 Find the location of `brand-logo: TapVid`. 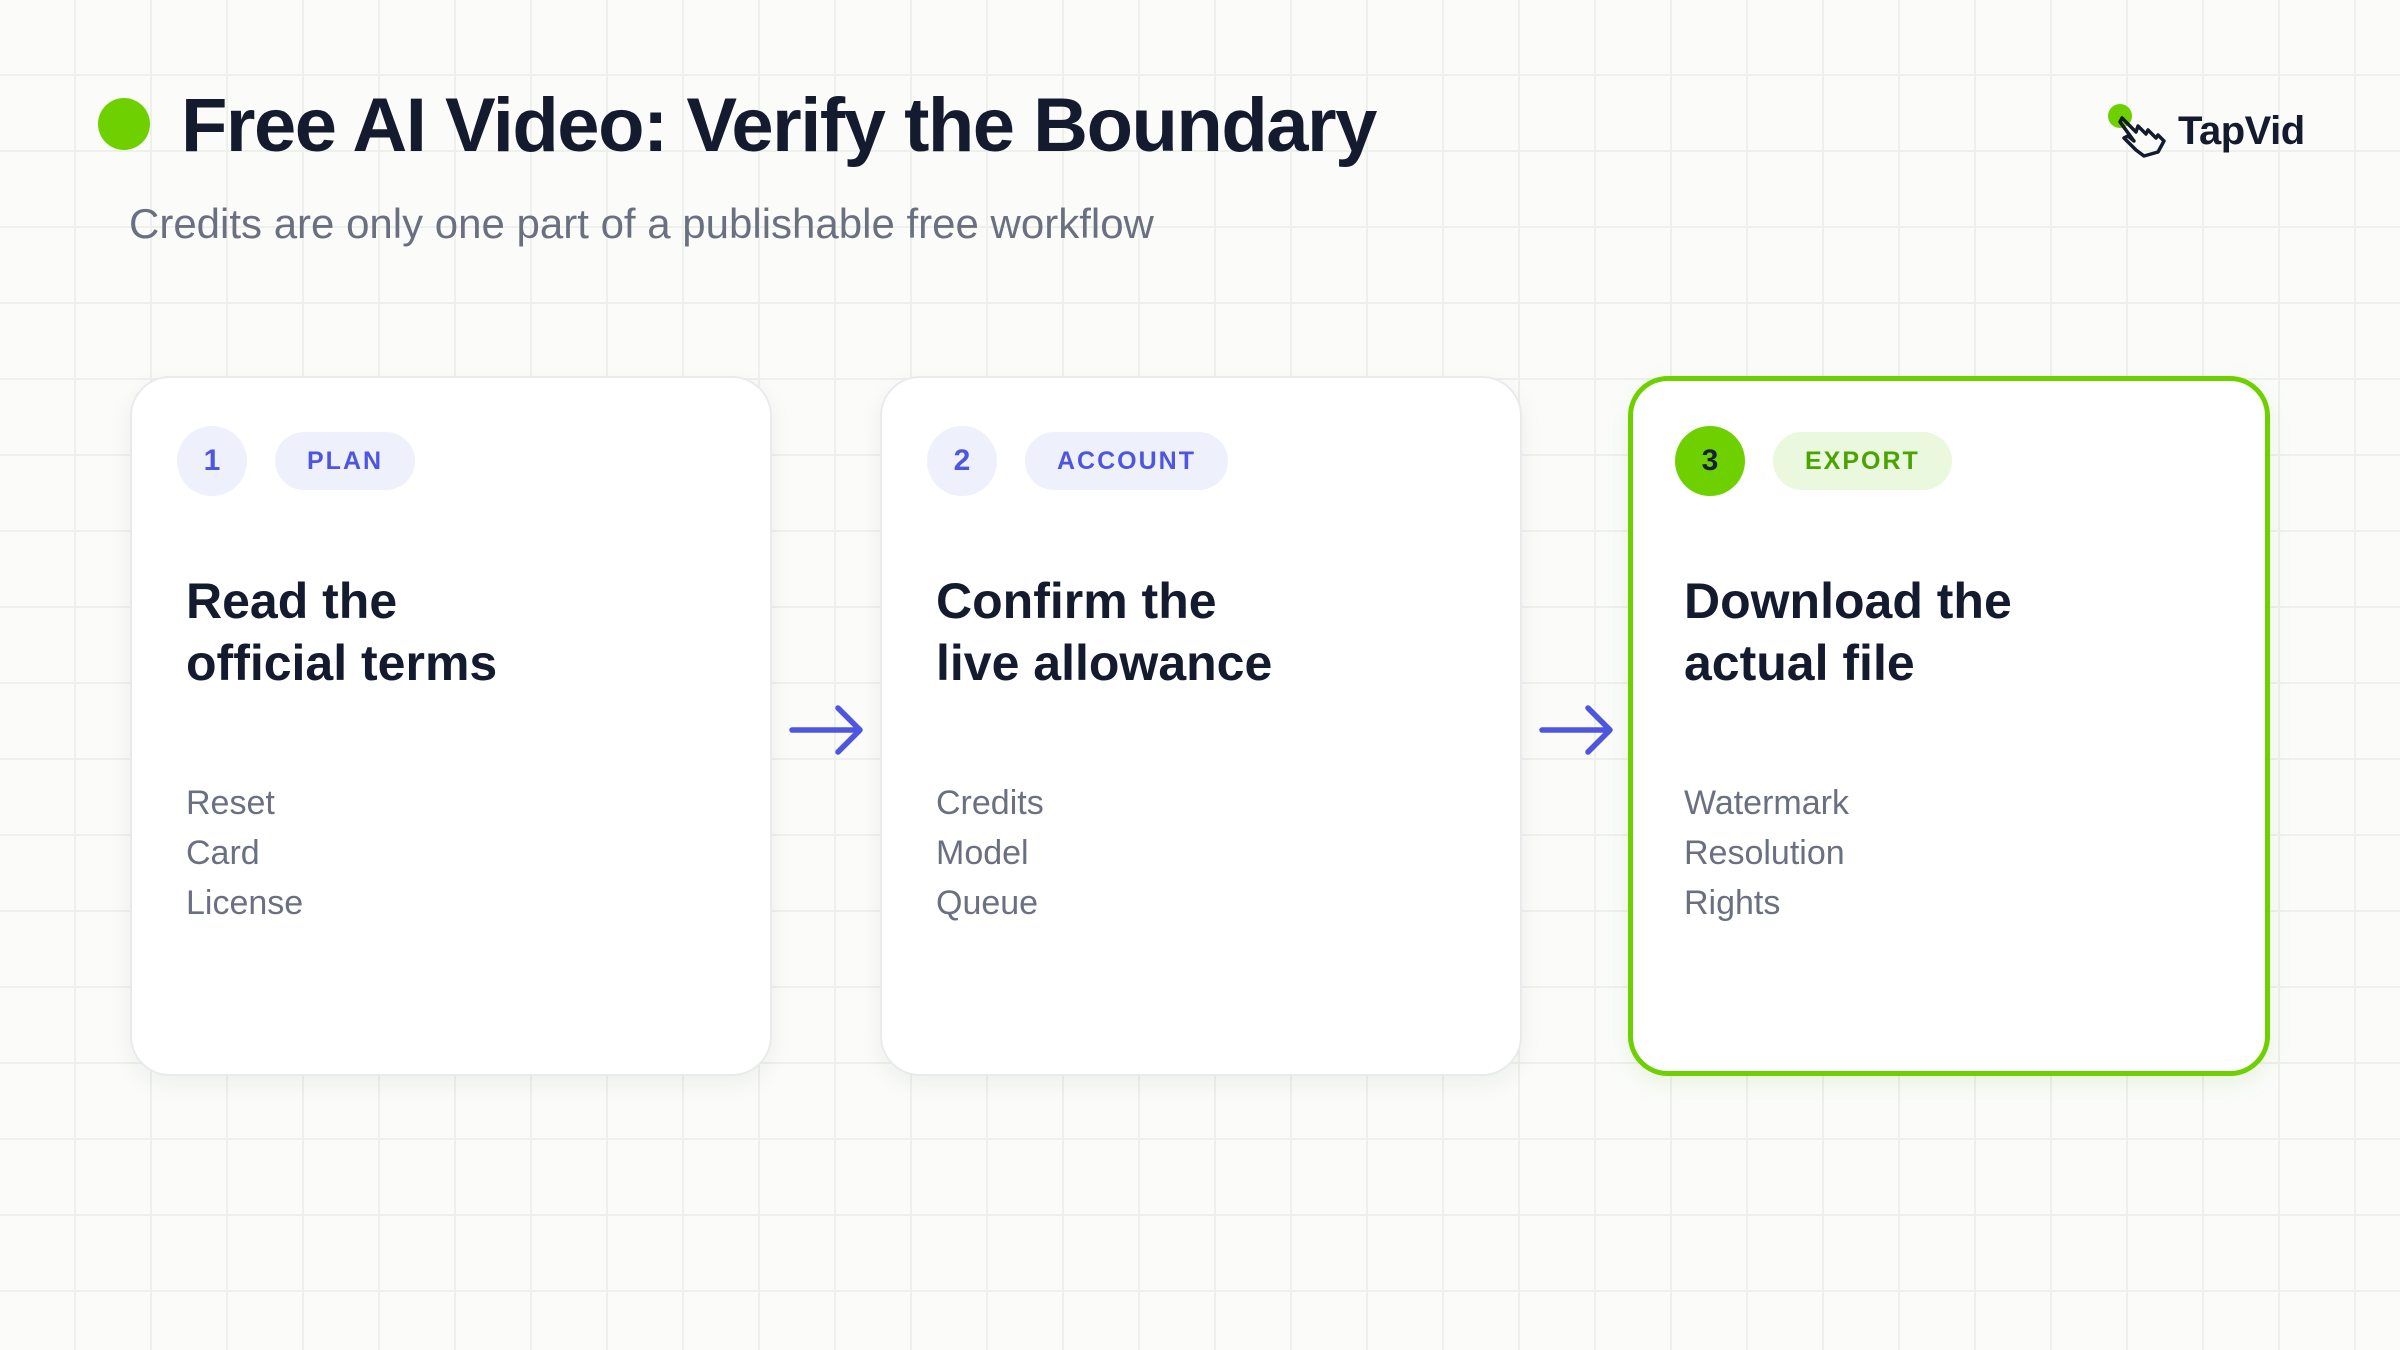

brand-logo: TapVid is located at coordinates (2206, 131).